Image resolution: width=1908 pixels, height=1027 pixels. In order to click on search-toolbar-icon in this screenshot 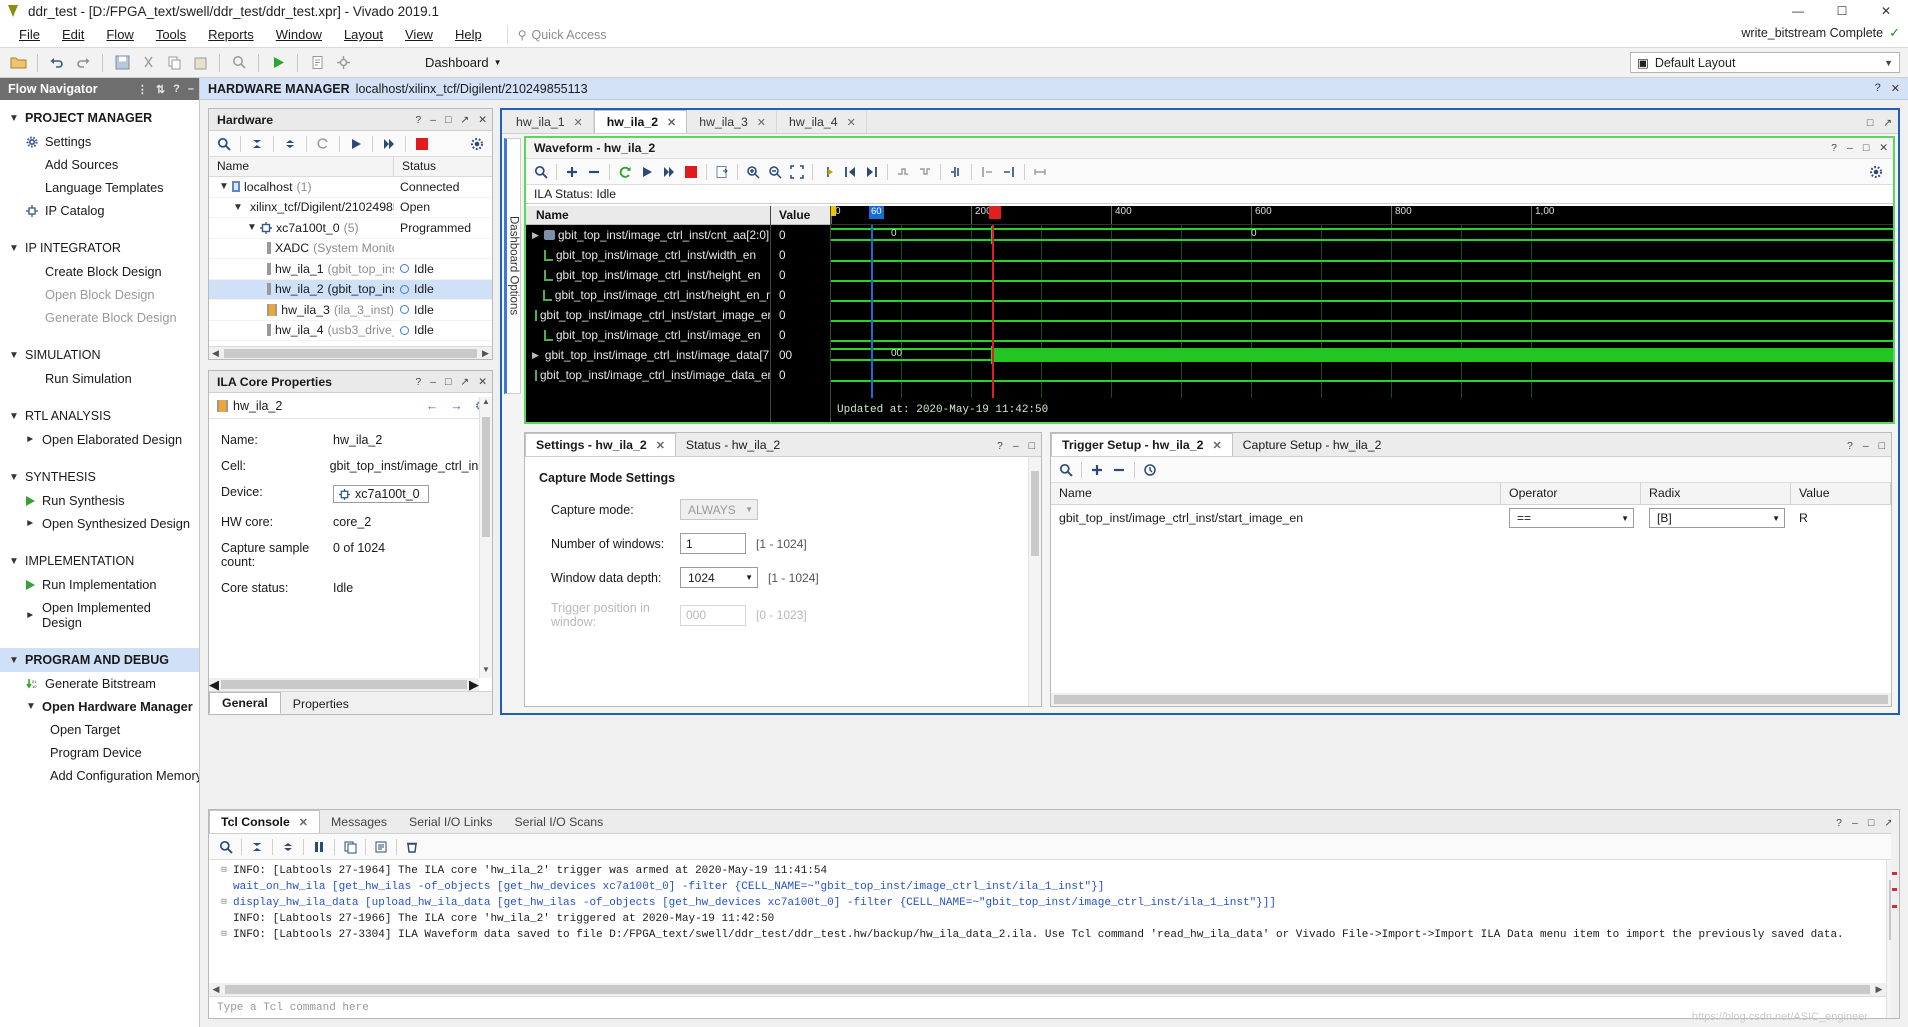, I will do `click(239, 63)`.